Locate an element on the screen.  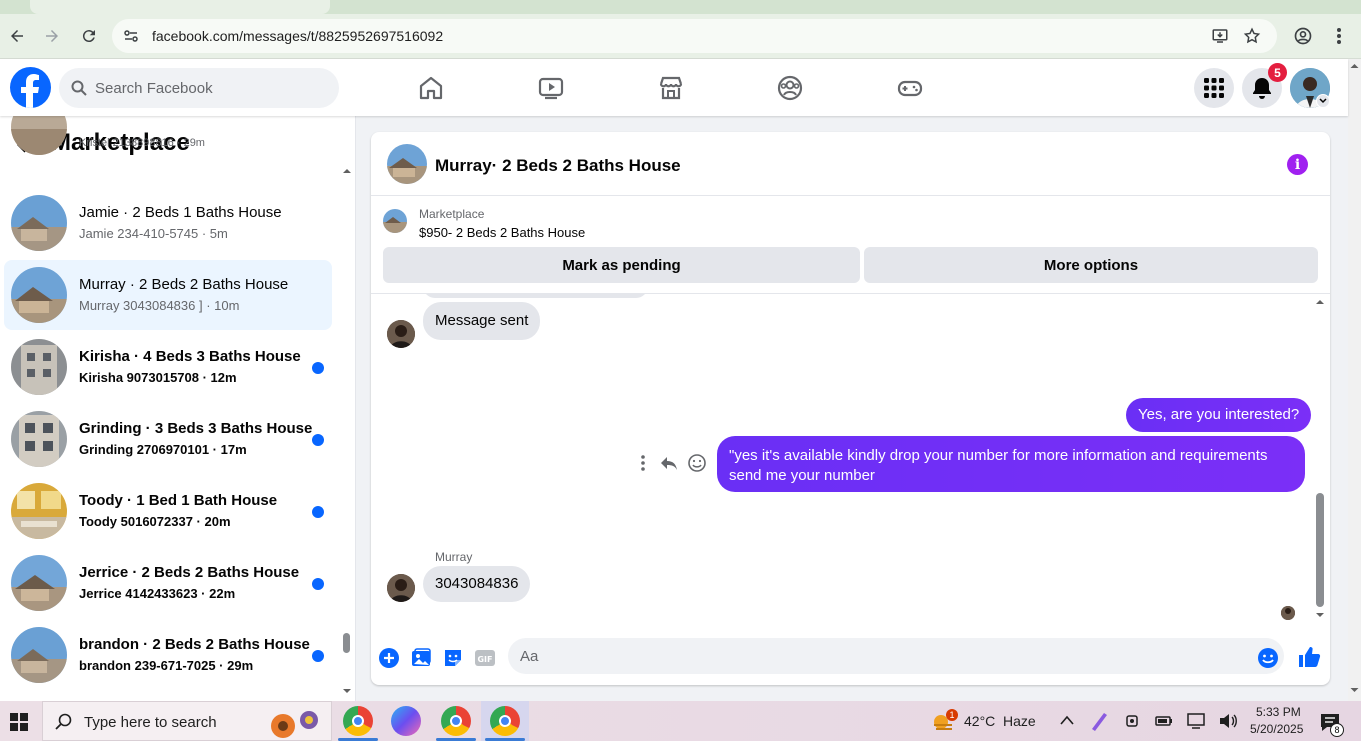
chat-title: Murray· 2 Beds 2 Baths House is located at coordinates (558, 166).